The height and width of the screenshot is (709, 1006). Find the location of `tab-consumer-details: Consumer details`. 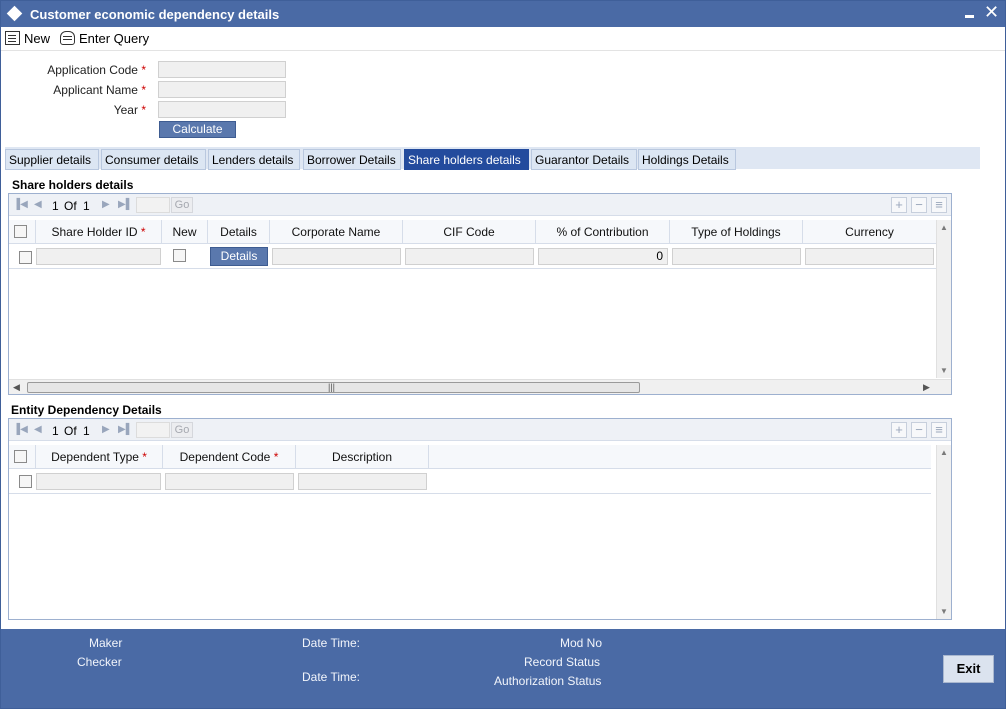

tab-consumer-details: Consumer details is located at coordinates (153, 159).